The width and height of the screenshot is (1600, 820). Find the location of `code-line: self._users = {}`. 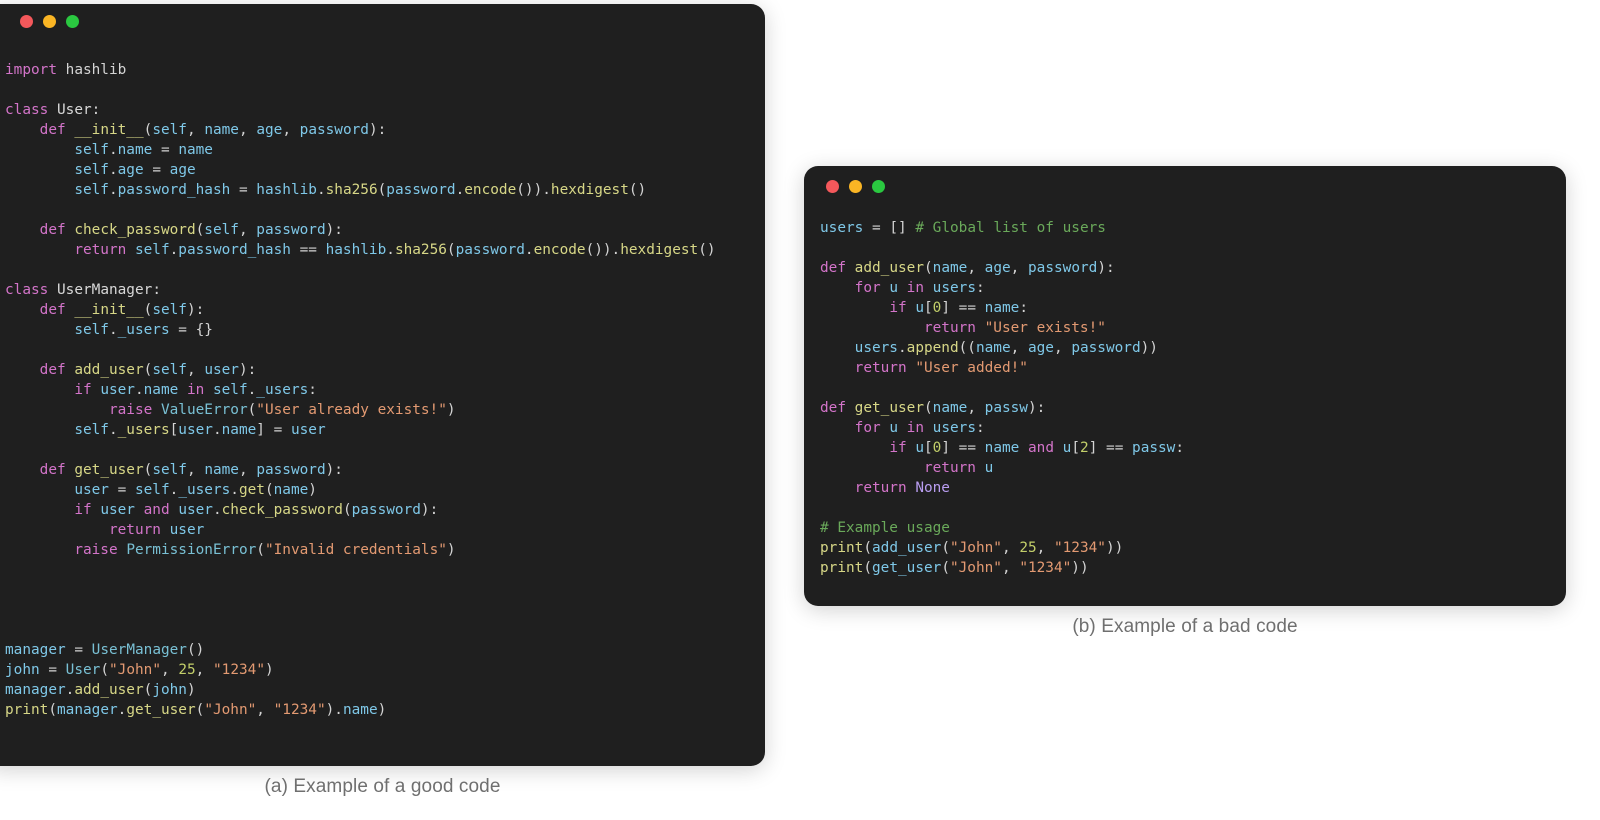

code-line: self._users = {} is located at coordinates (143, 330).